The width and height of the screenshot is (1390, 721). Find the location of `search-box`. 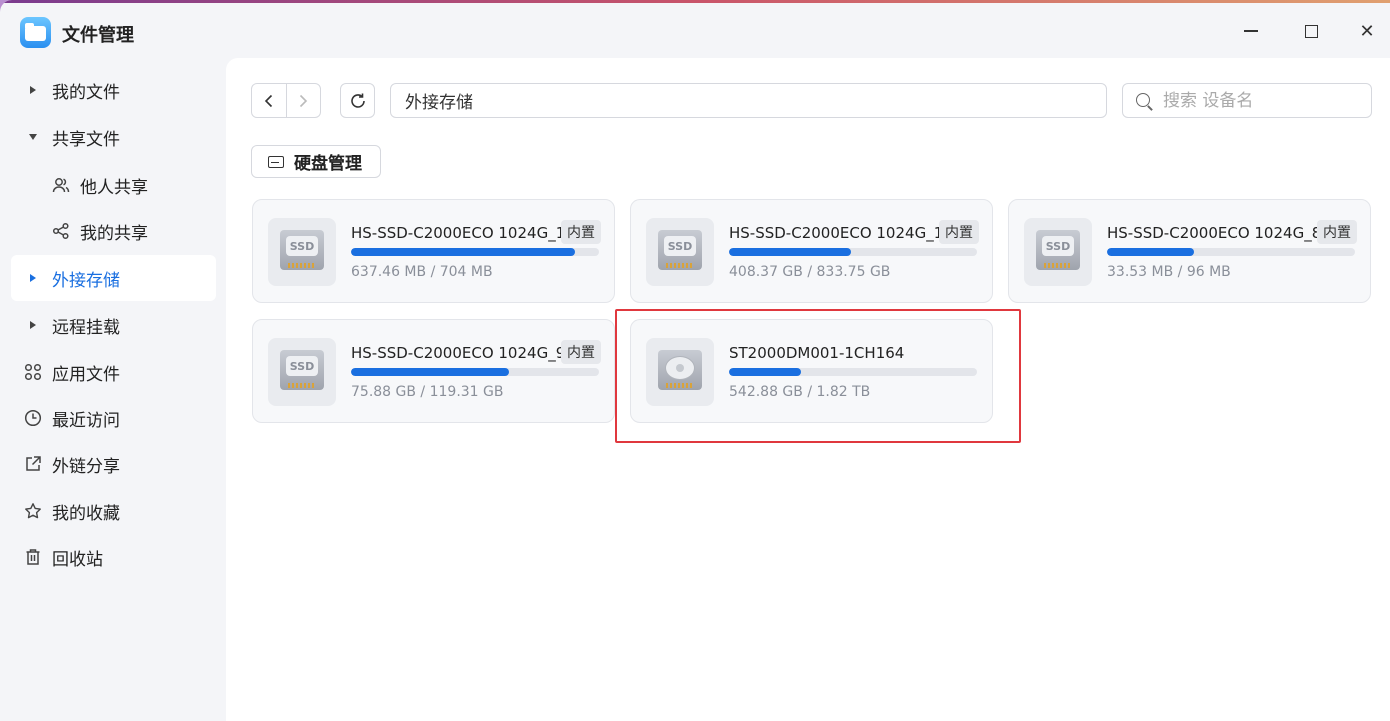

search-box is located at coordinates (1247, 100).